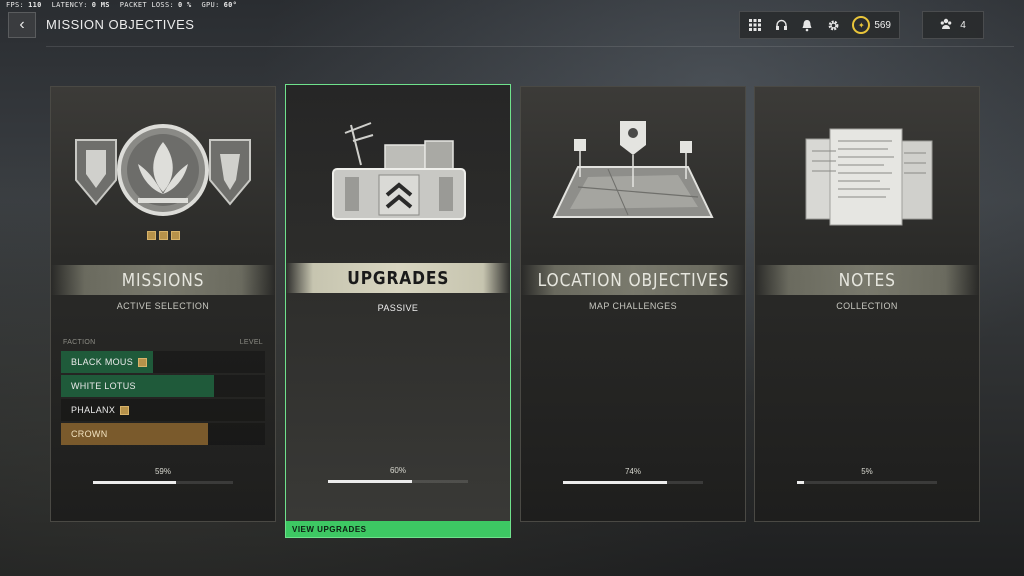 The image size is (1024, 576). I want to click on card-banner: LOCATION OBJECTIVES, so click(633, 280).